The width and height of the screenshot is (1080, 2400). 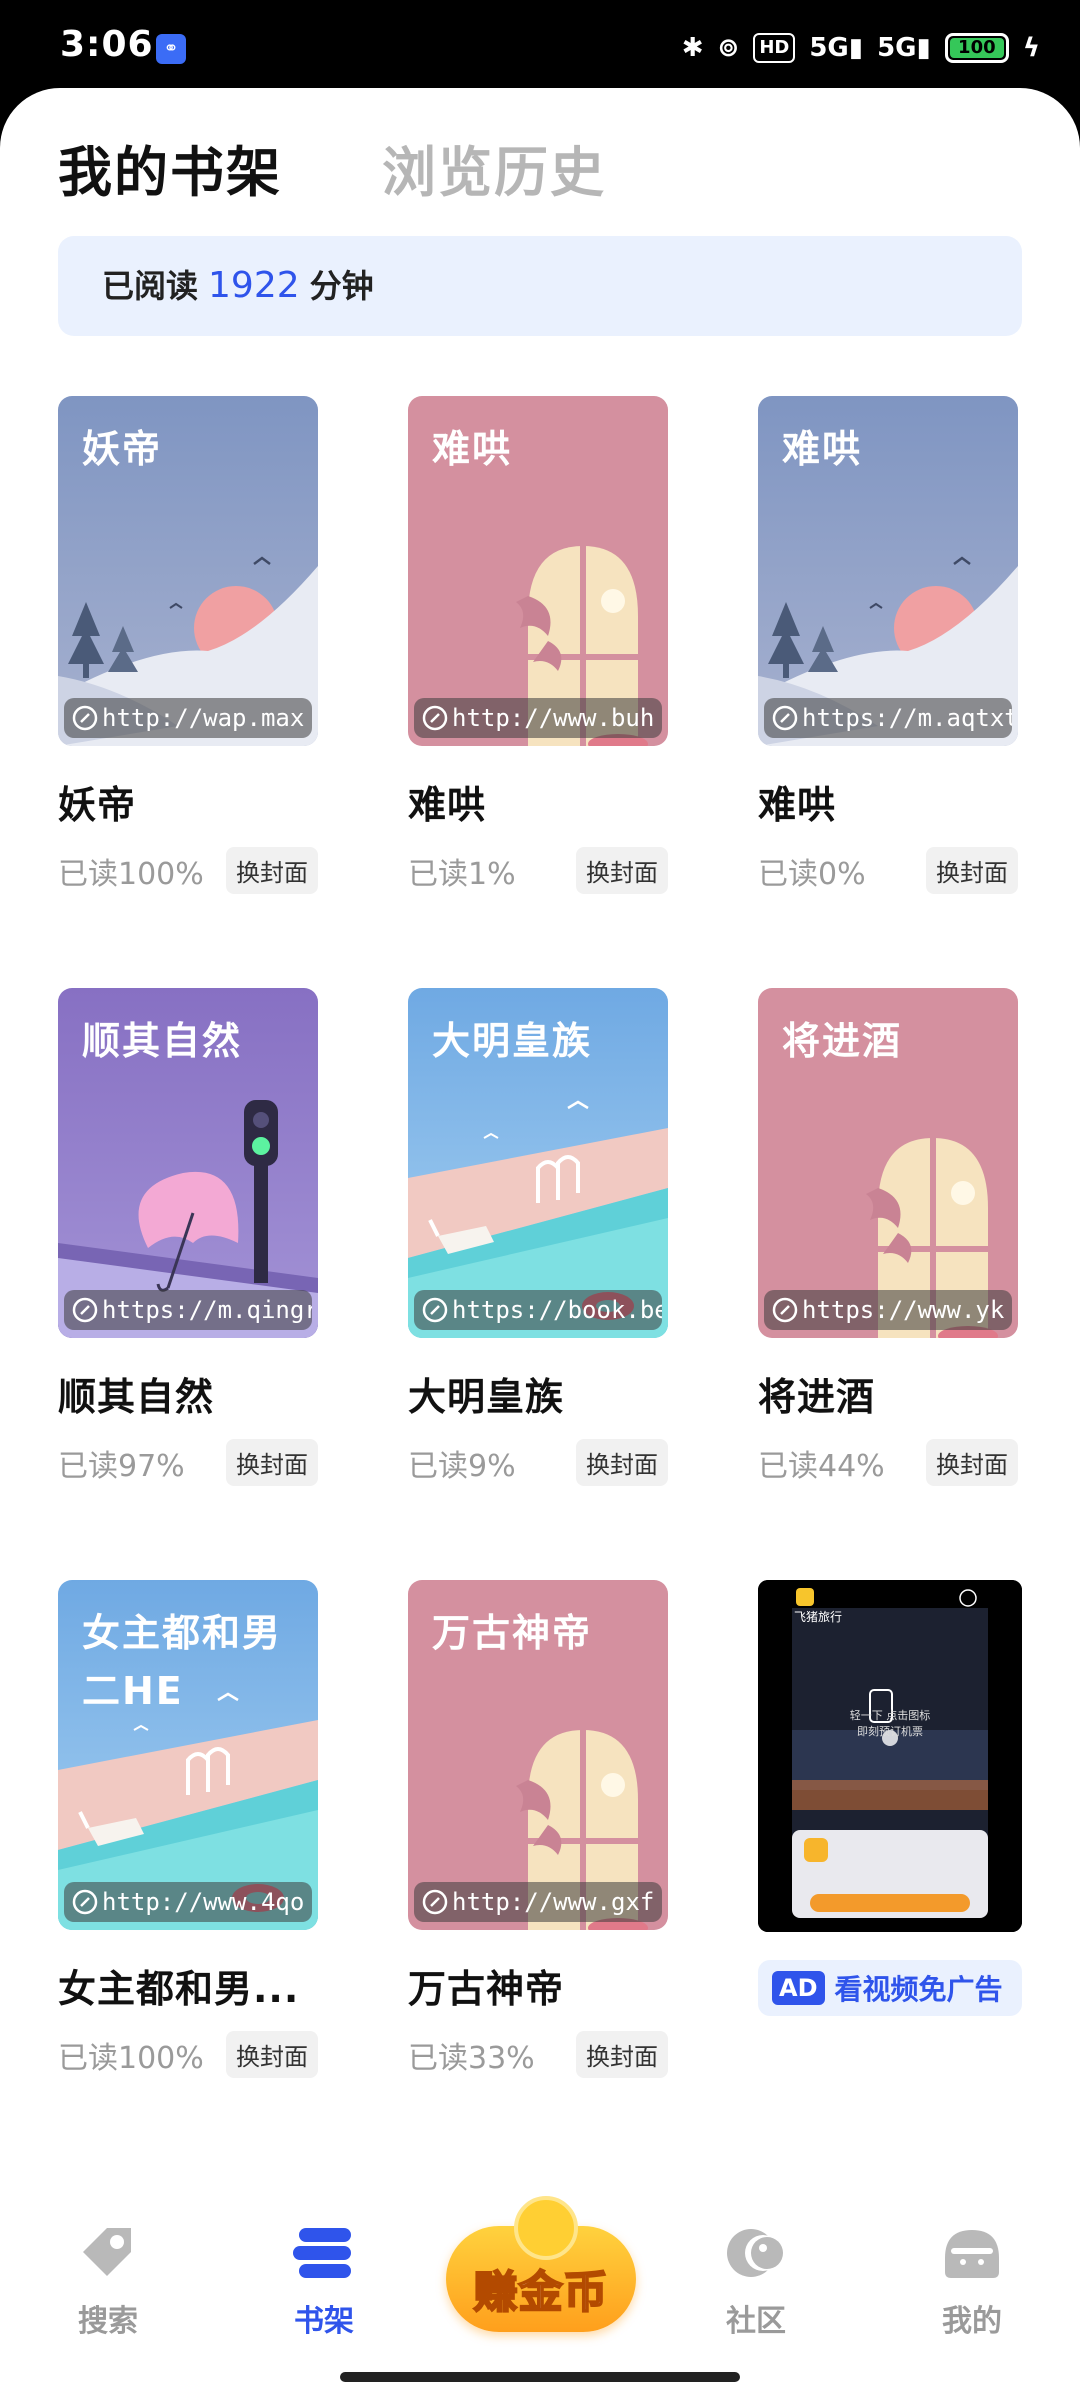 I want to click on book-cover: 妖帝 http://wap.max, so click(x=188, y=571).